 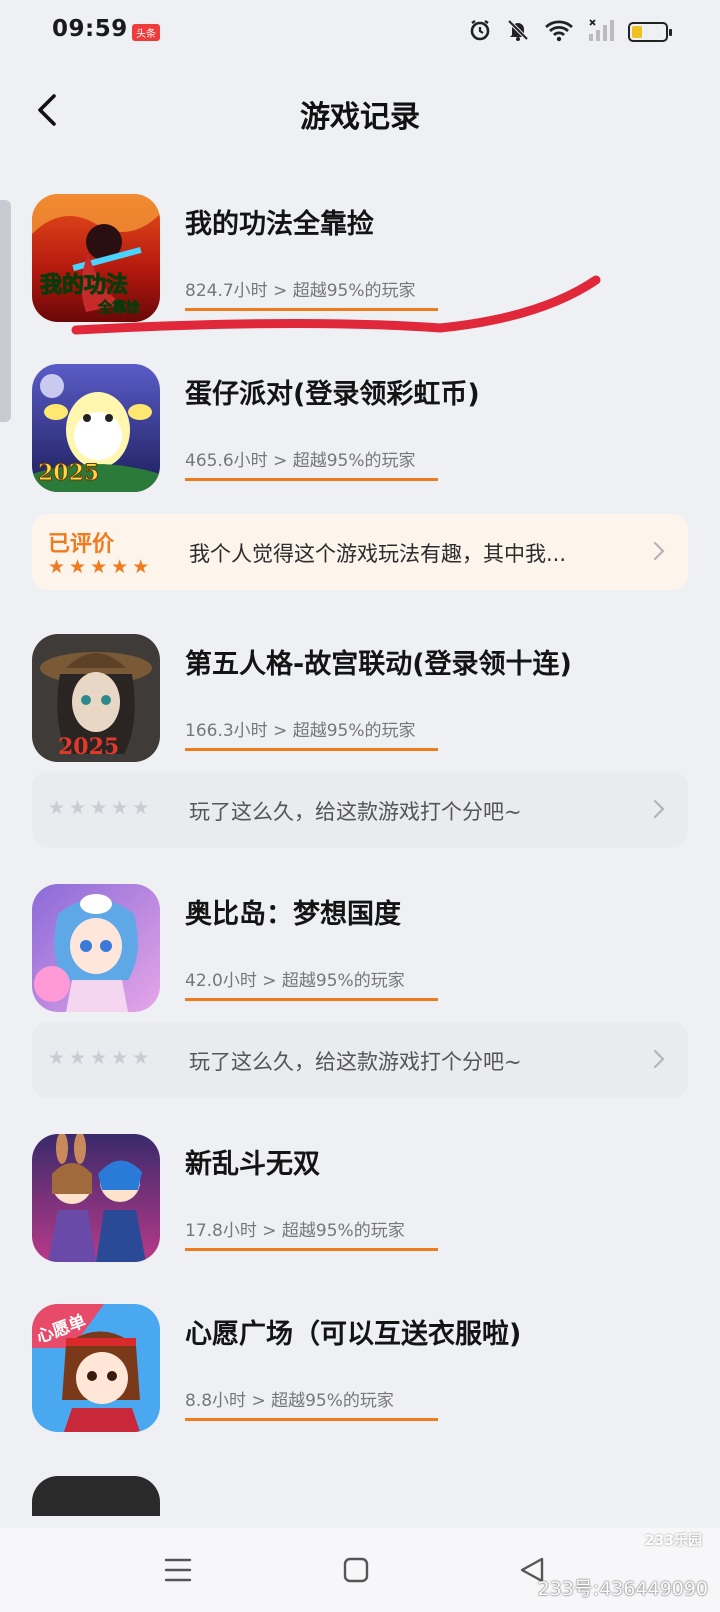 I want to click on game-icon-new-brawl, so click(x=96, y=1198).